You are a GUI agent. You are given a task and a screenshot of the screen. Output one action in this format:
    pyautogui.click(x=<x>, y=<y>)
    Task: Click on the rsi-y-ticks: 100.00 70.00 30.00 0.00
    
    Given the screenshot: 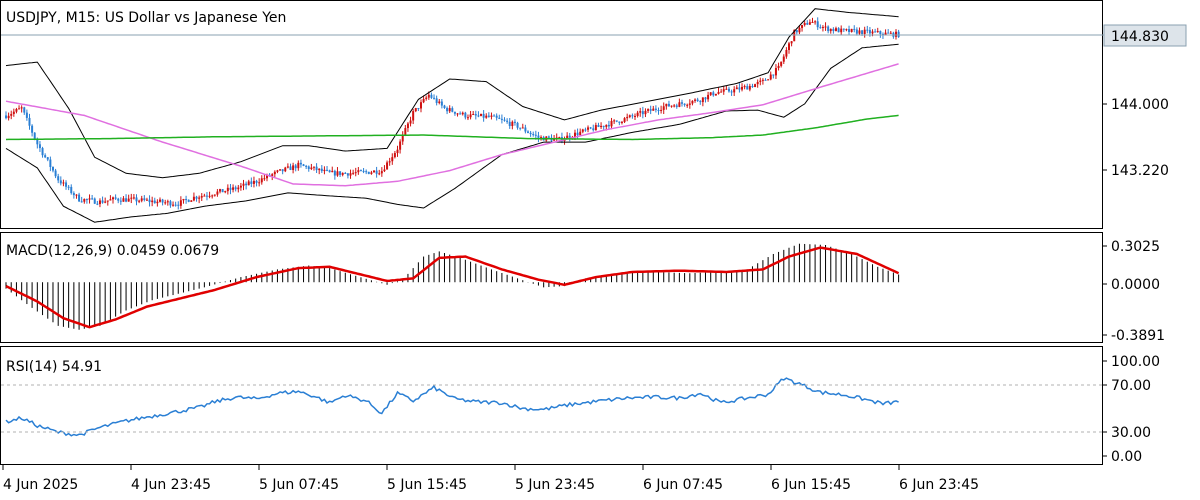 What is the action you would take?
    pyautogui.click(x=1131, y=409)
    